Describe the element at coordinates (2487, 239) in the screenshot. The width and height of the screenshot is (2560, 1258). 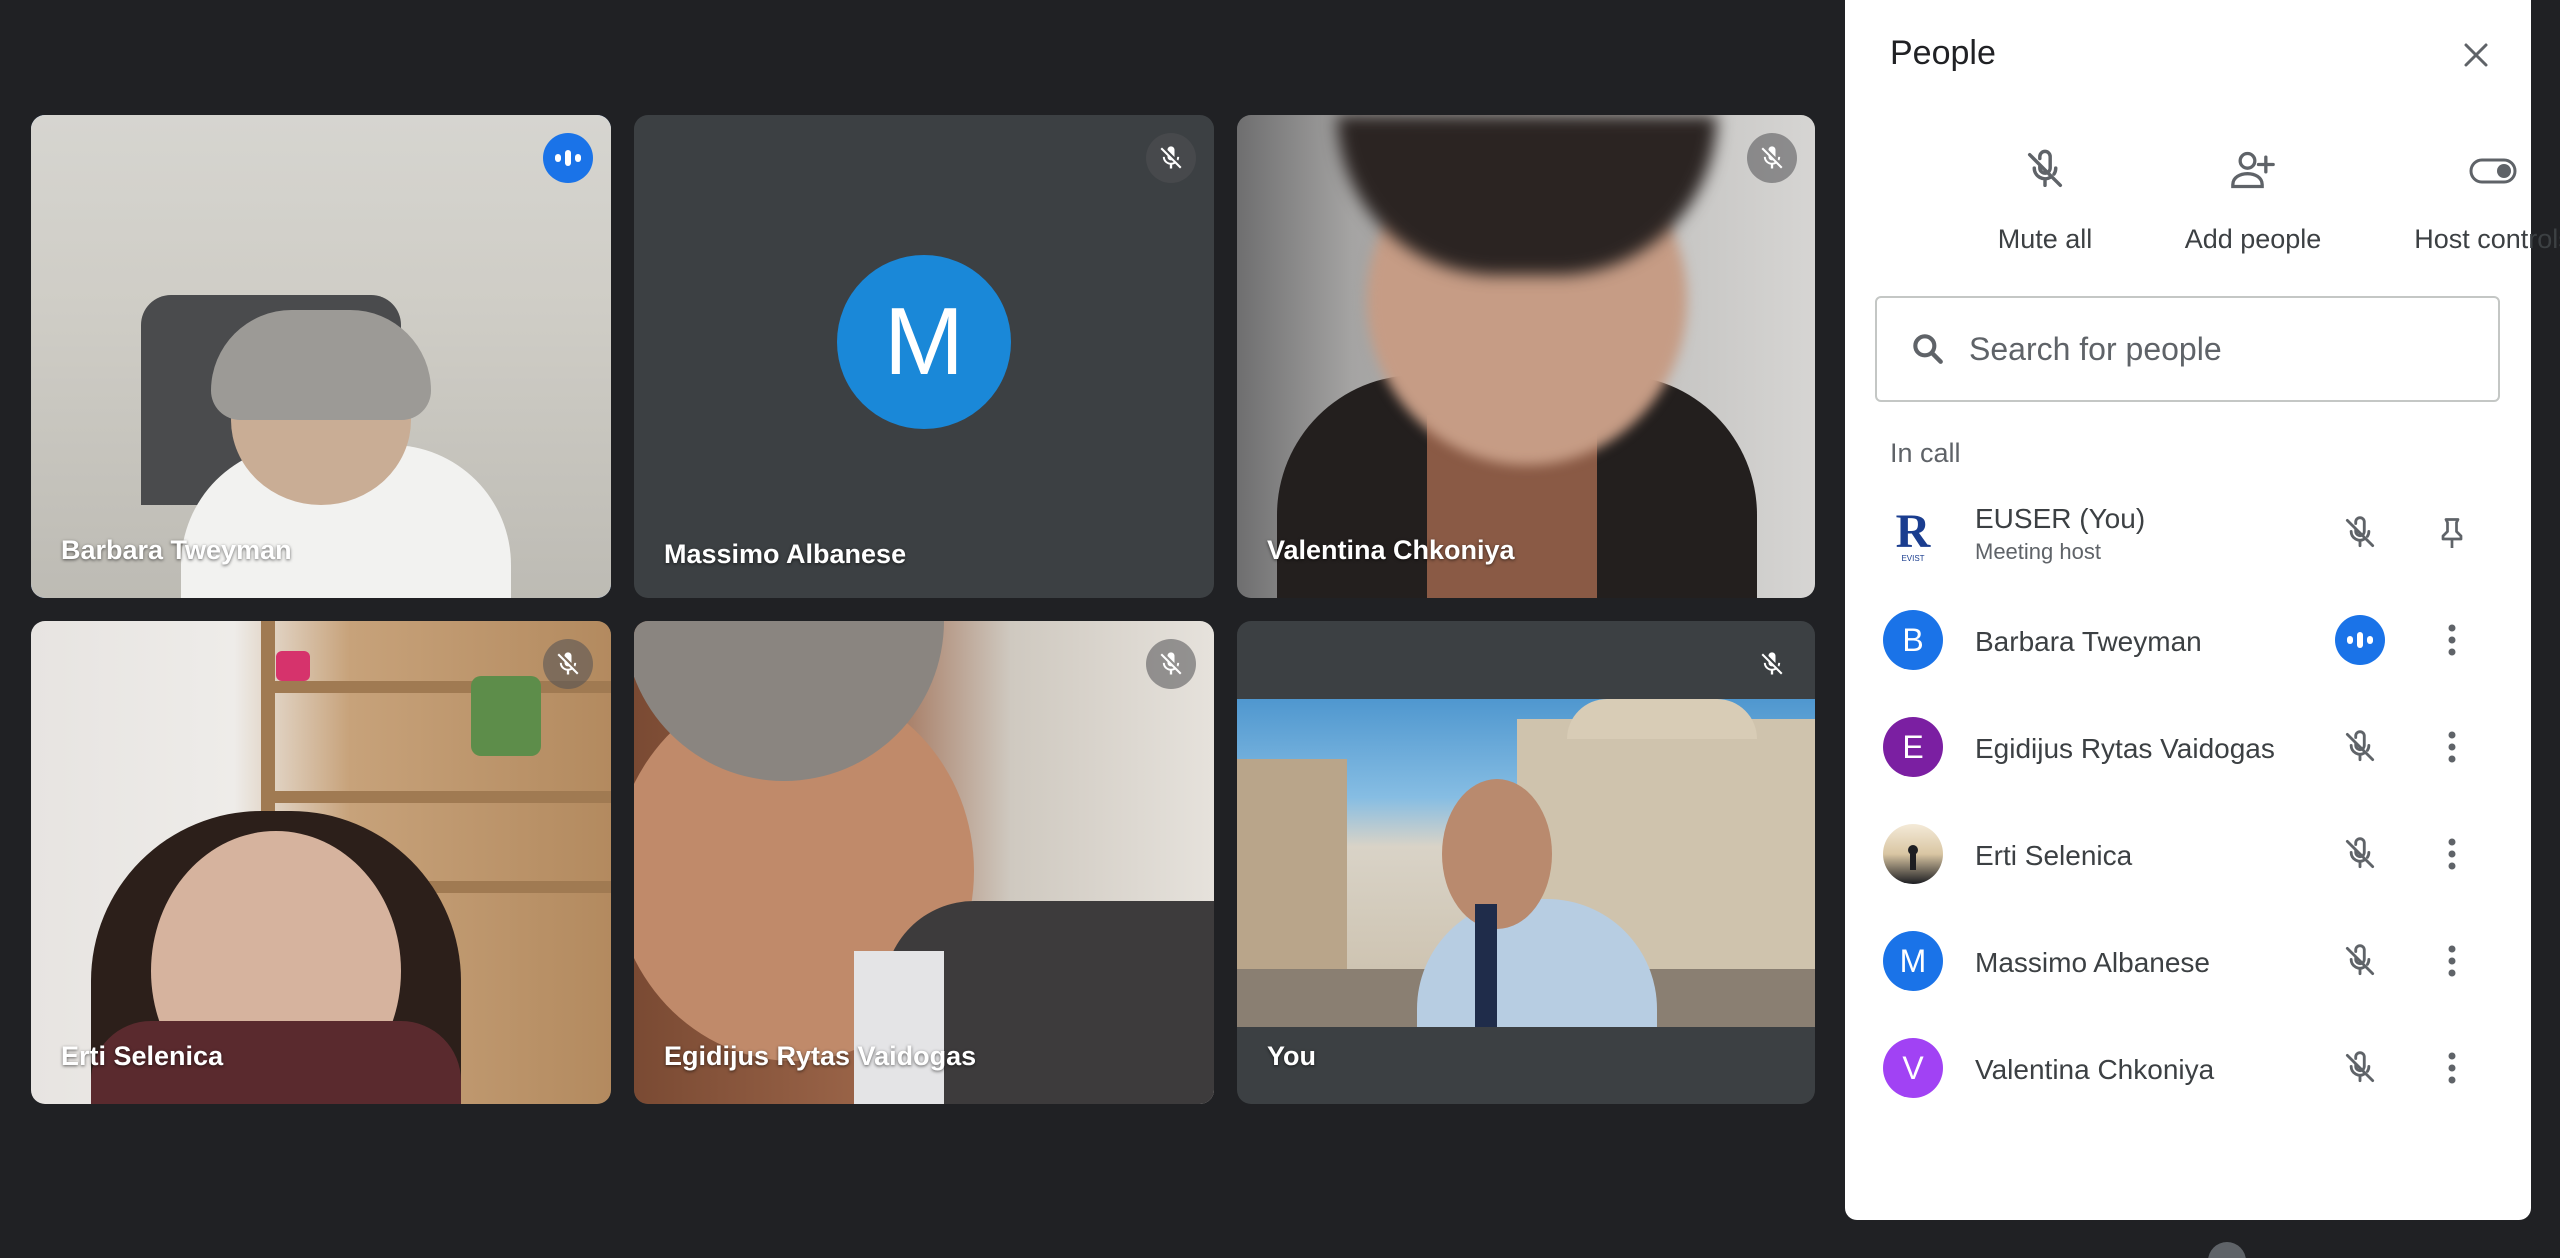
I see `host-controls-label: Host controls` at that location.